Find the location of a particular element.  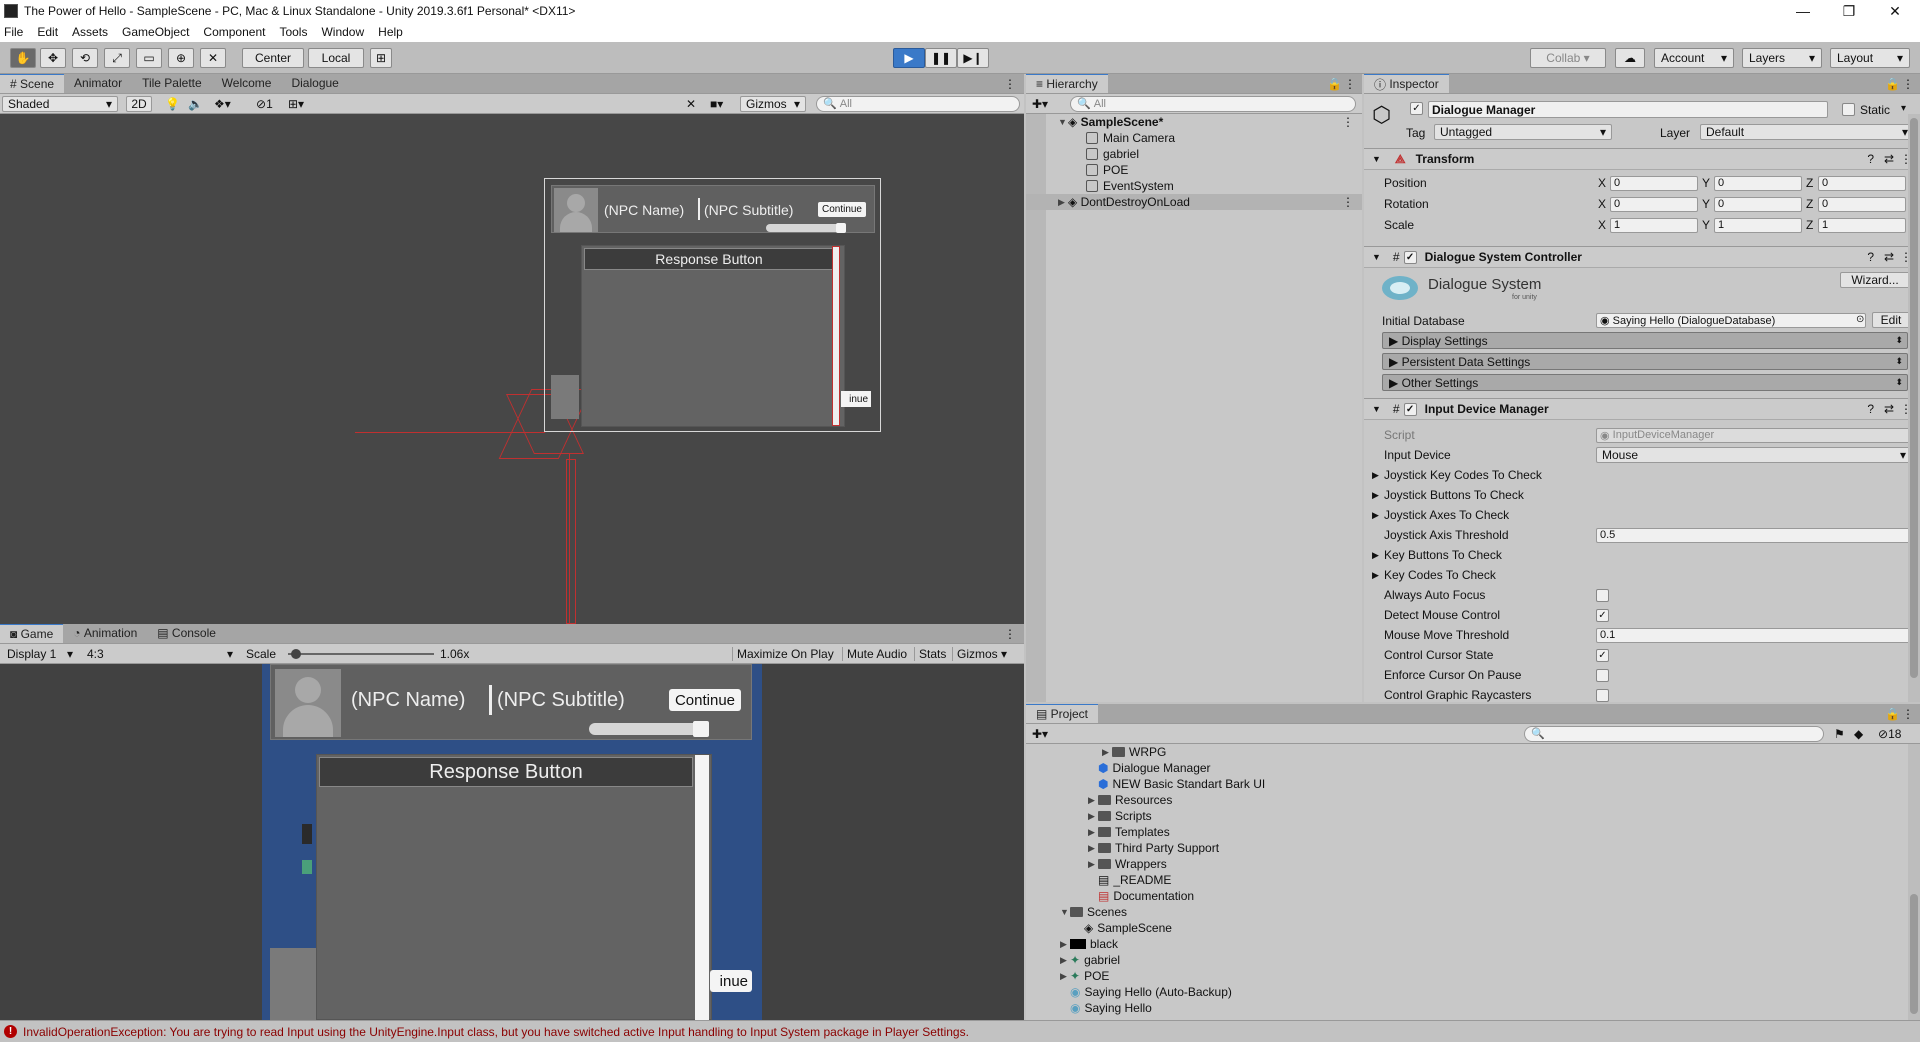

scale-tool-icon: ⤢ is located at coordinates (117, 58).